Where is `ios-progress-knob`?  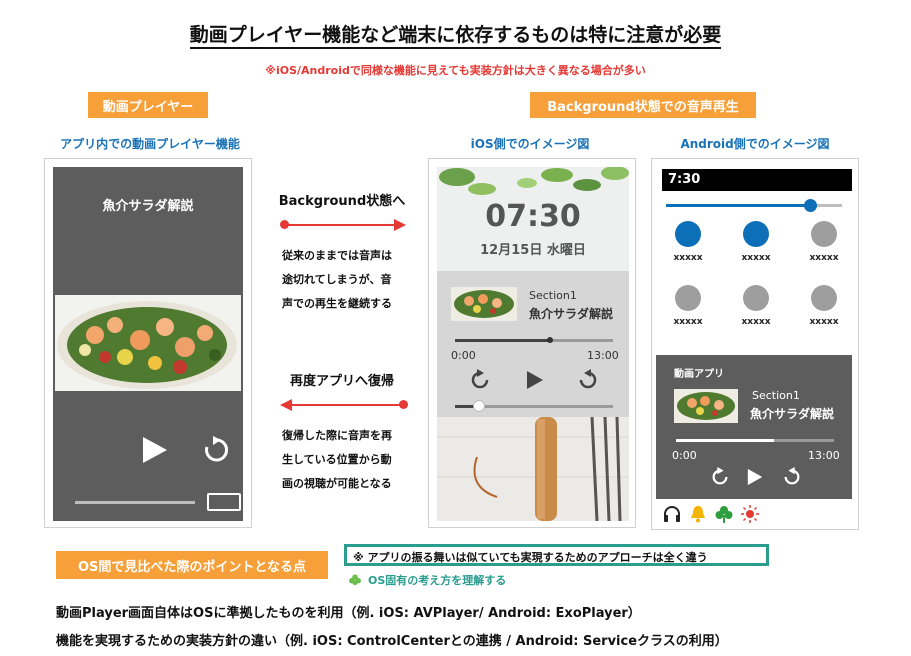
ios-progress-knob is located at coordinates (549, 340).